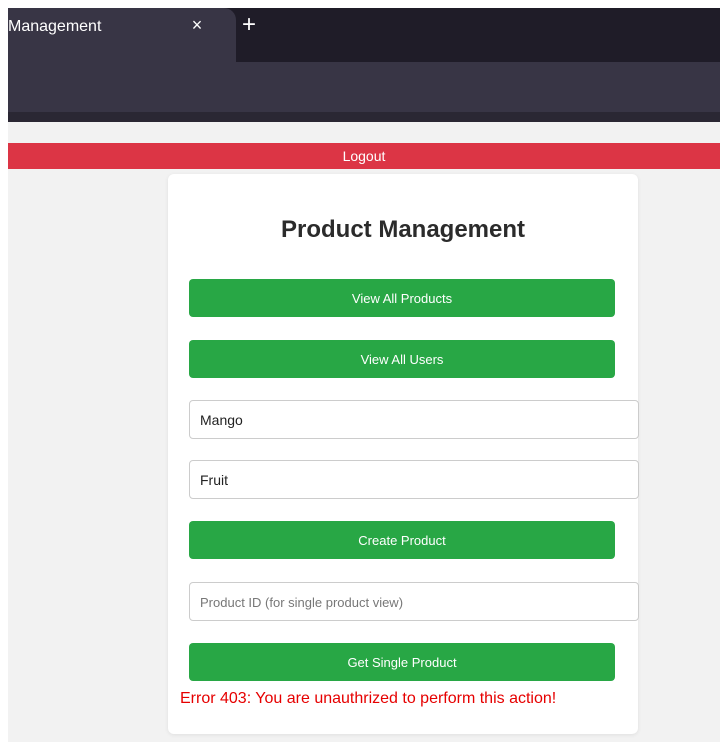 The image size is (720, 742). Describe the element at coordinates (197, 25) in the screenshot. I see `close-icon: ×` at that location.